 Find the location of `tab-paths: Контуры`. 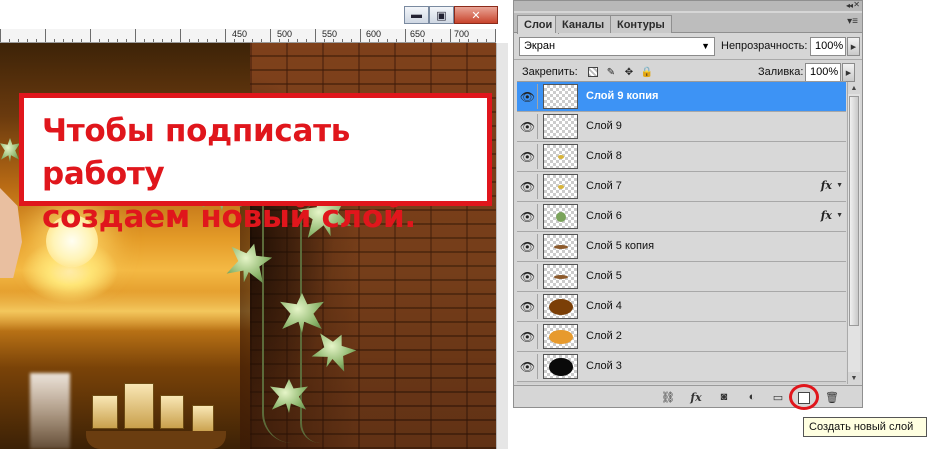

tab-paths: Контуры is located at coordinates (641, 24).